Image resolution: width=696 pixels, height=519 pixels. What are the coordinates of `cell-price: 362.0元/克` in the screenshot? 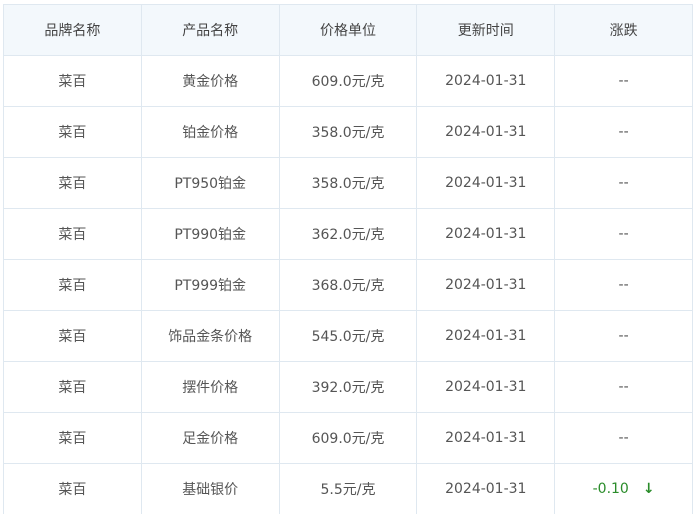 It's located at (348, 234).